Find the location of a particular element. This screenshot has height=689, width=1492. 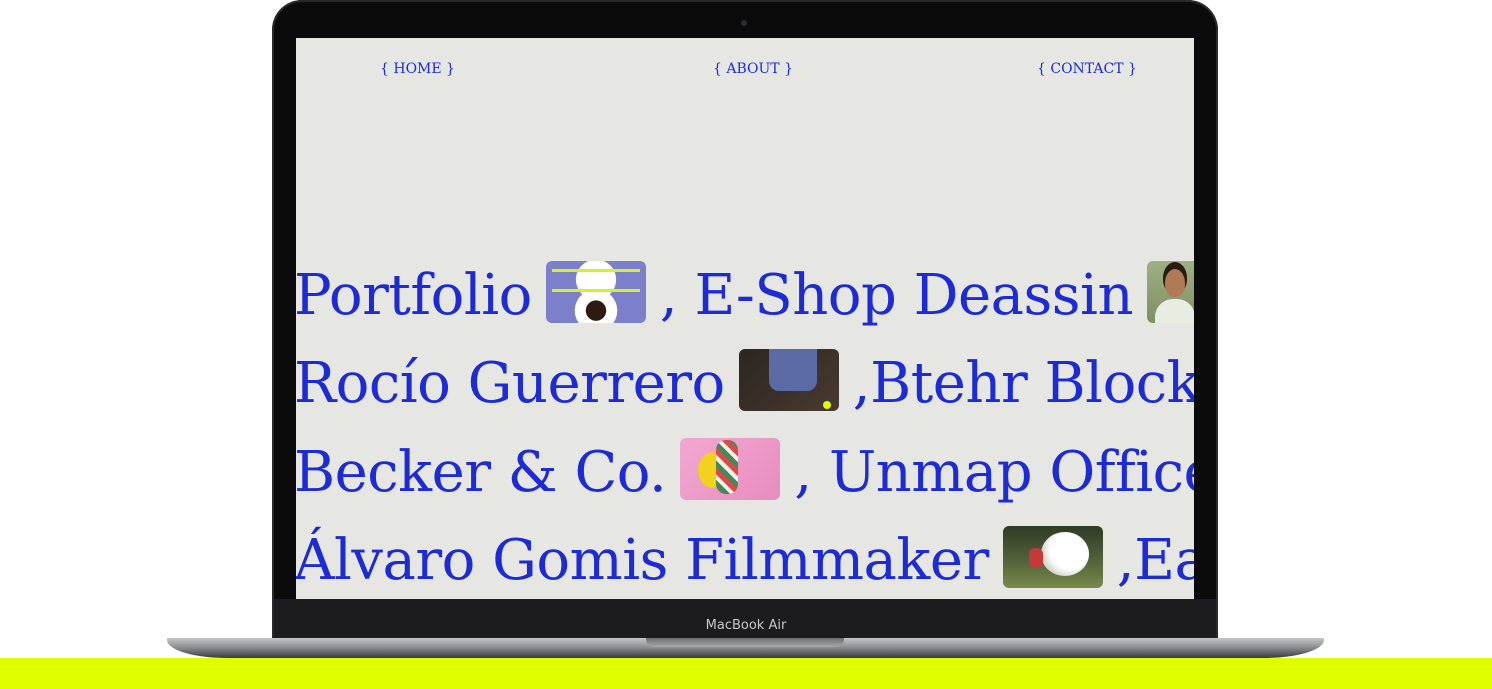

project-list-row: Álvaro Gomis Filmmaker,Easy V is located at coordinates (745, 560).